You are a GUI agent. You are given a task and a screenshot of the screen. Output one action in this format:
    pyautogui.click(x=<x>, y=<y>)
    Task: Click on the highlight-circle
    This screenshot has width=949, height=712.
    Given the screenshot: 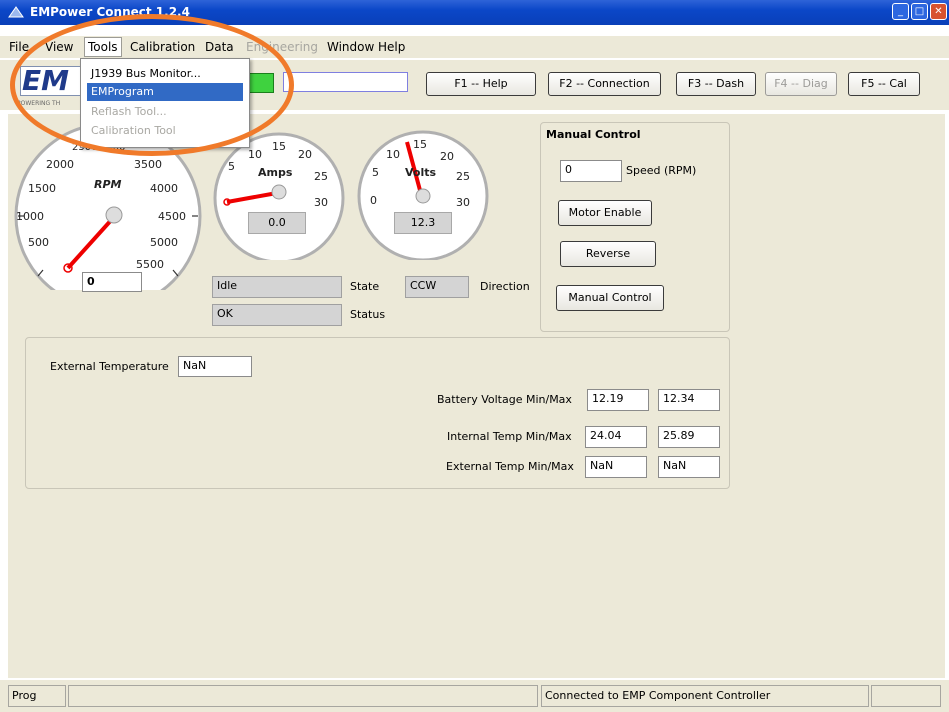 What is the action you would take?
    pyautogui.click(x=152, y=85)
    